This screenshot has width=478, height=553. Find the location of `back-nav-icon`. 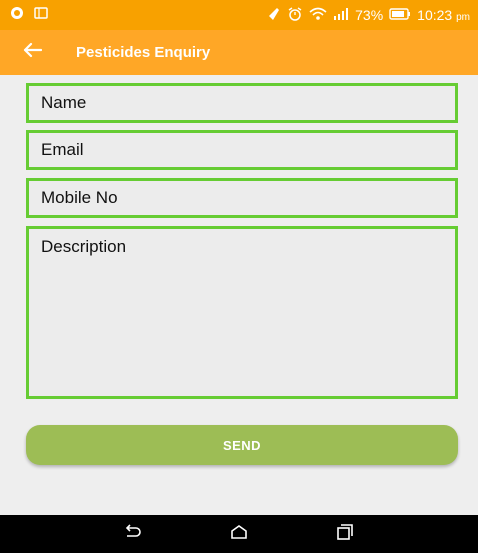

back-nav-icon is located at coordinates (133, 534).